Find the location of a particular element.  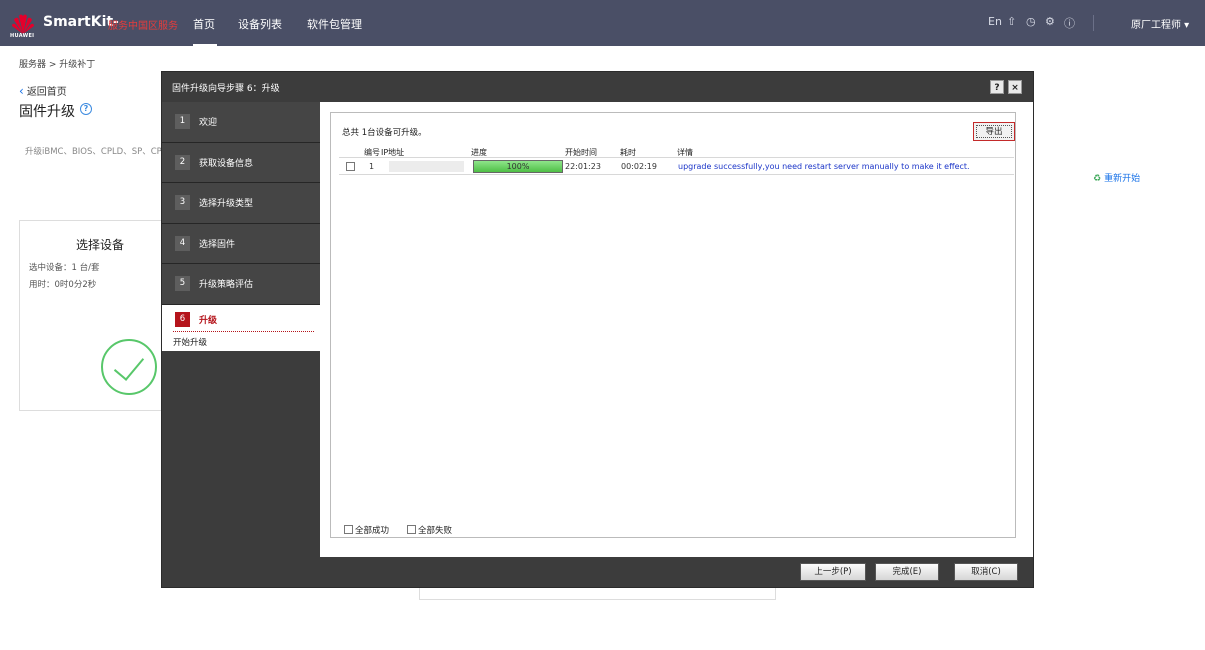

step-label: 升级策略评估 is located at coordinates (226, 285).